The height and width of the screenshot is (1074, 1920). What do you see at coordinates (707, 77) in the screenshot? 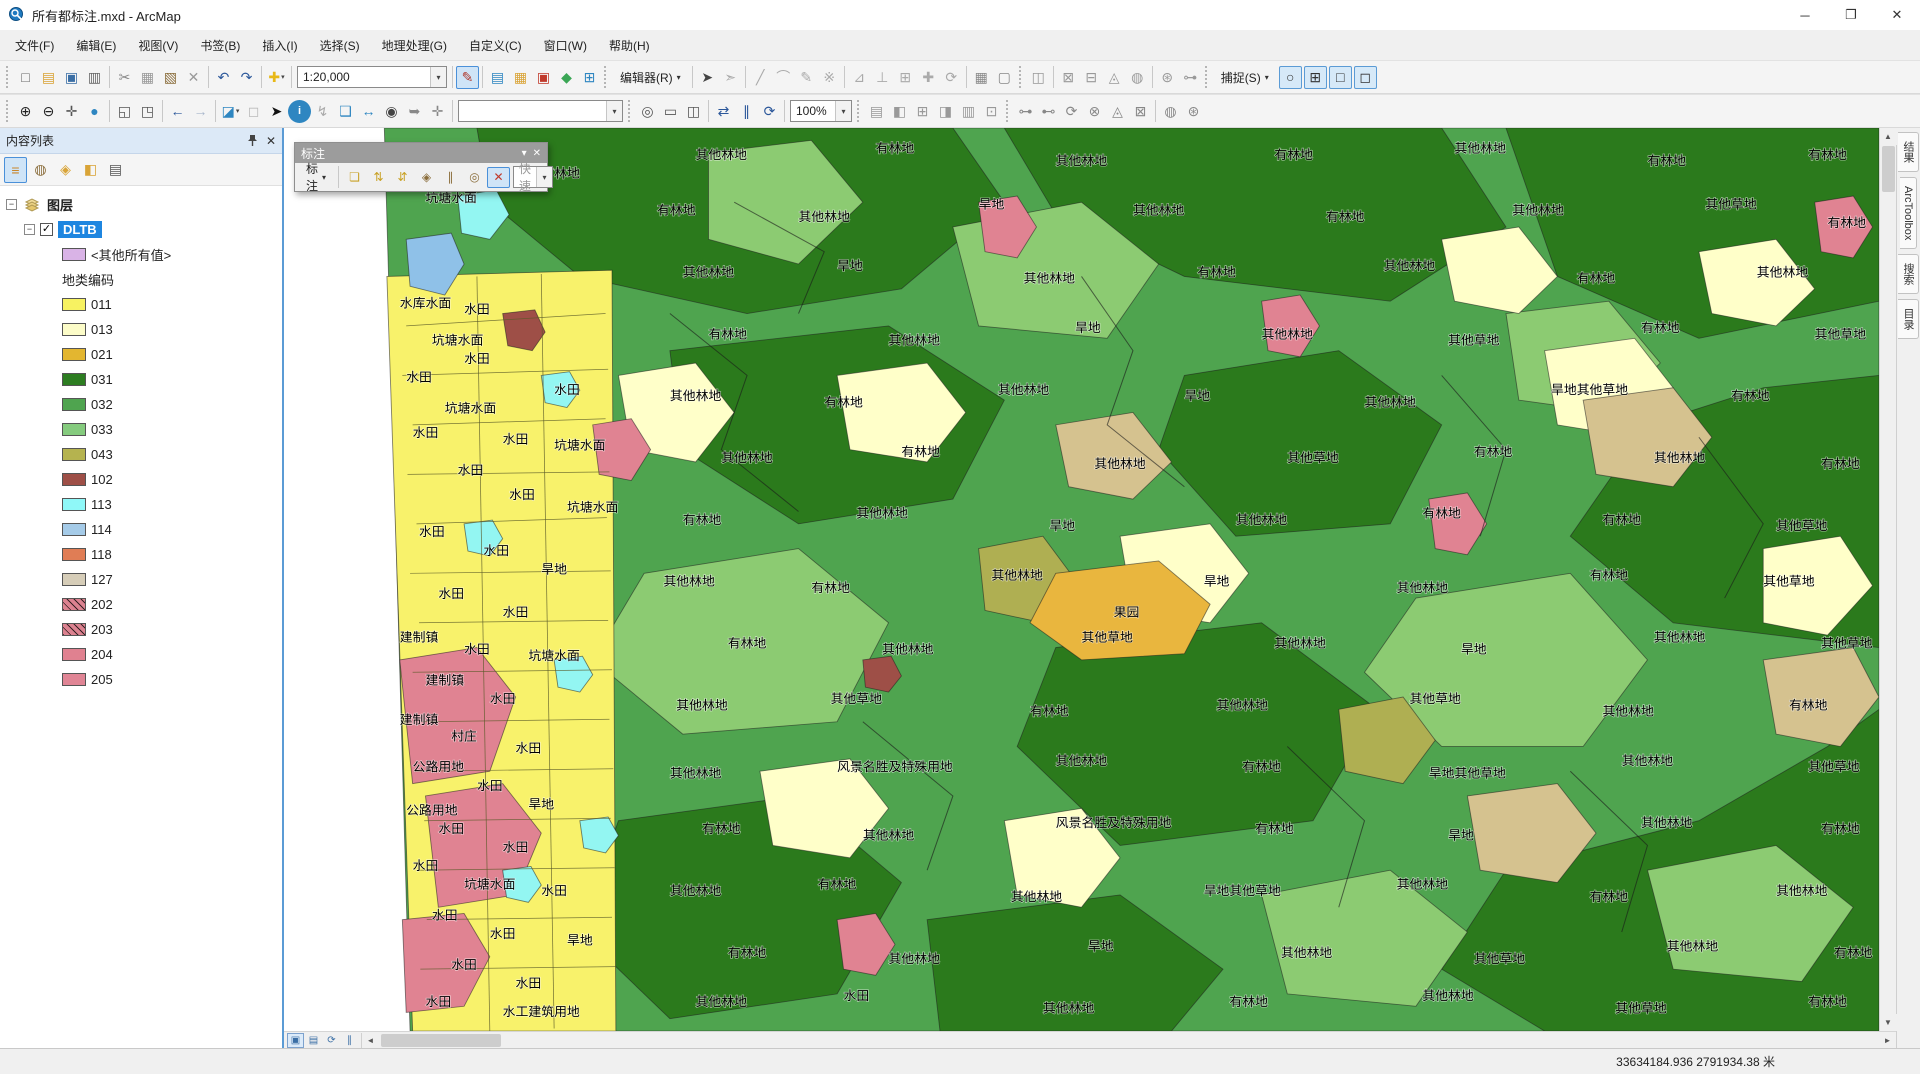
I see `edit-tool-icon: ➤` at bounding box center [707, 77].